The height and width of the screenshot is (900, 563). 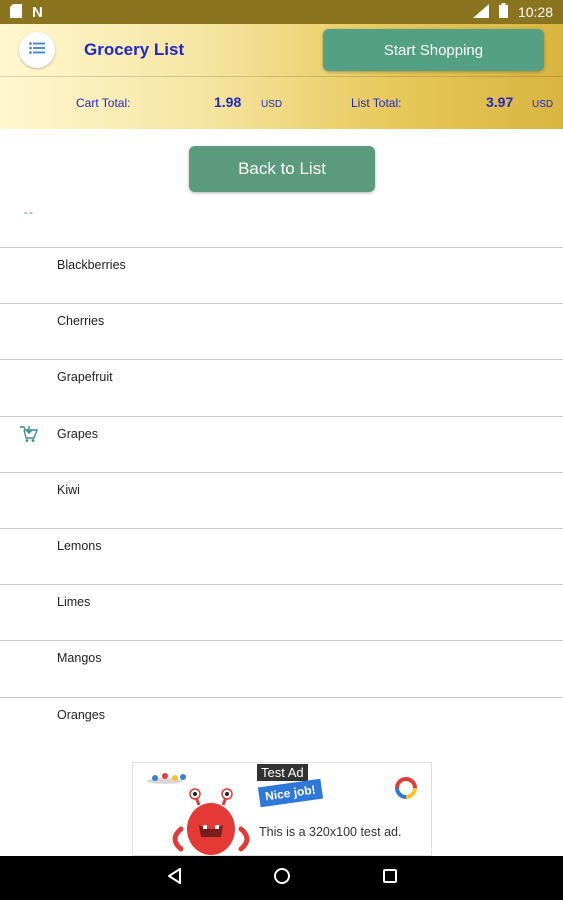 I want to click on system-nav-bar, so click(x=281, y=878).